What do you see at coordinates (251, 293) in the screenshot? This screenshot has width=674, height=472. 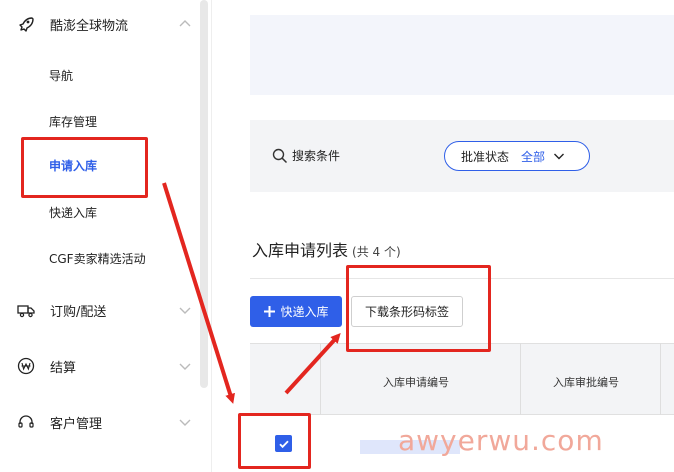 I see `annotation-arrows` at bounding box center [251, 293].